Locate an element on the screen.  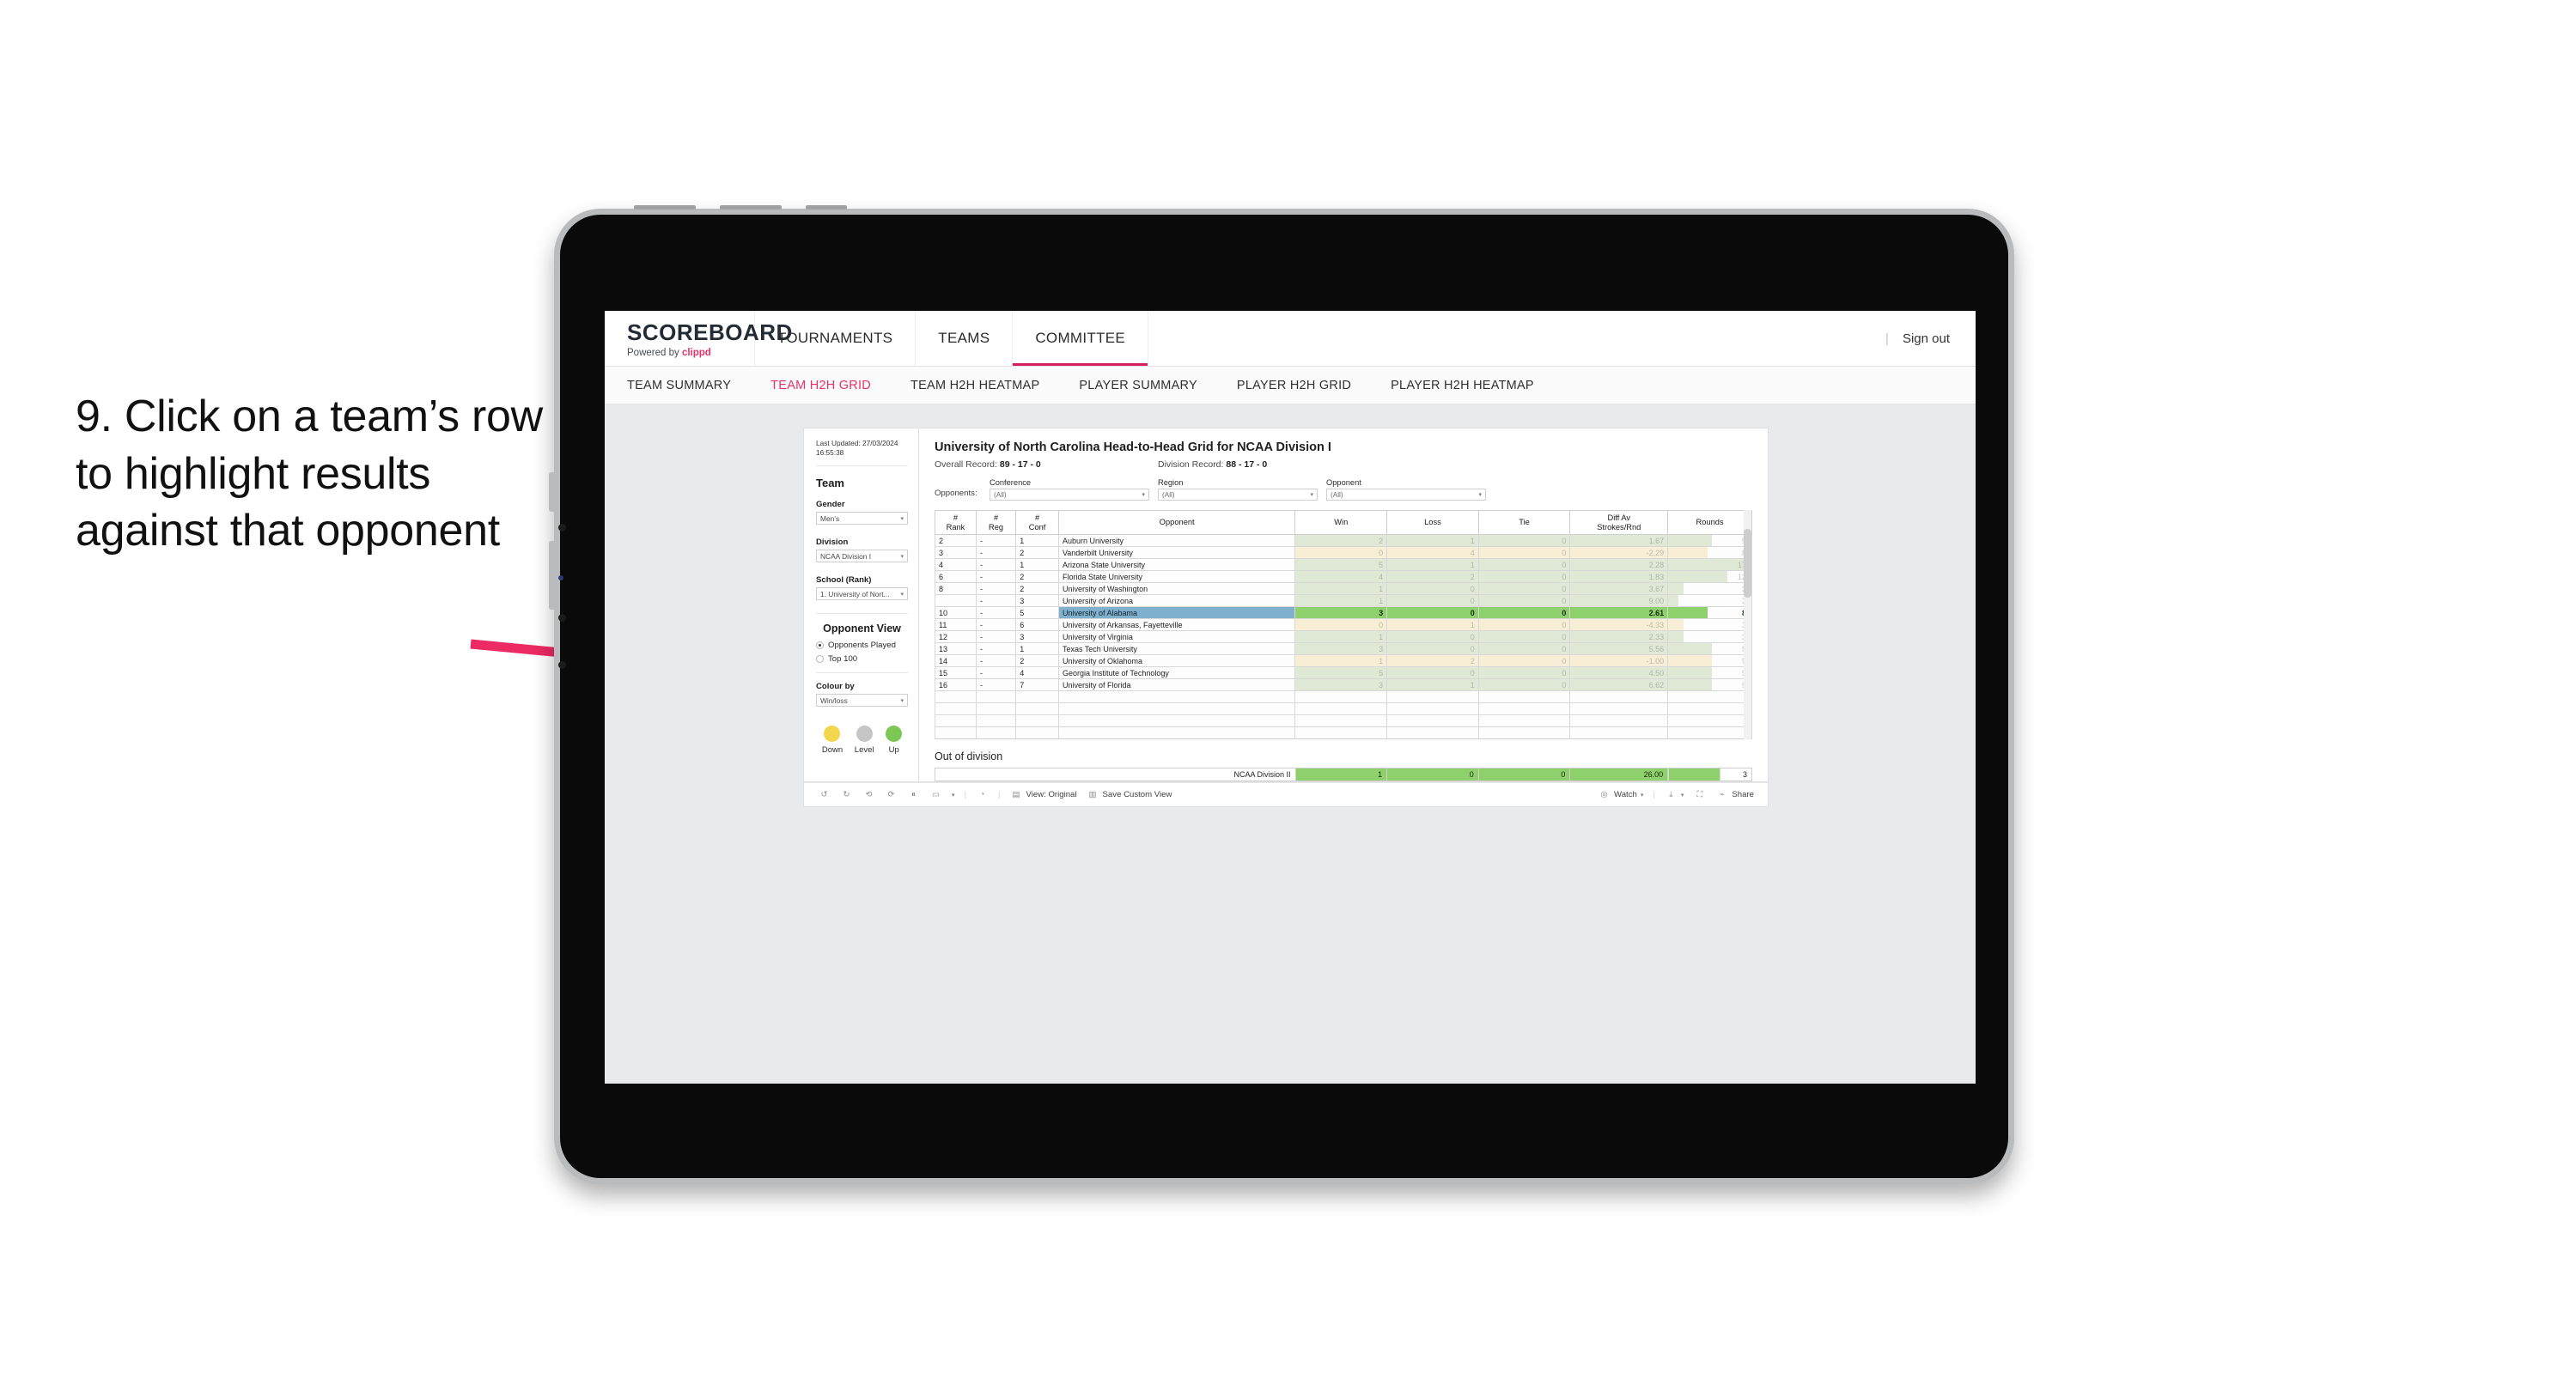
custom-views-icon: ◔ is located at coordinates (982, 794).